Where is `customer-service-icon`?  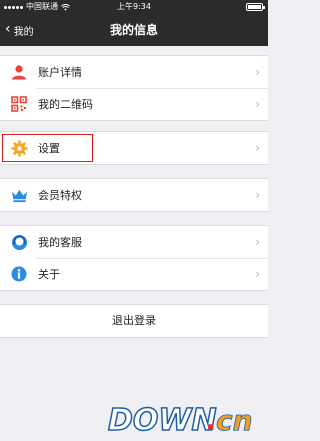
customer-service-icon is located at coordinates (19, 242).